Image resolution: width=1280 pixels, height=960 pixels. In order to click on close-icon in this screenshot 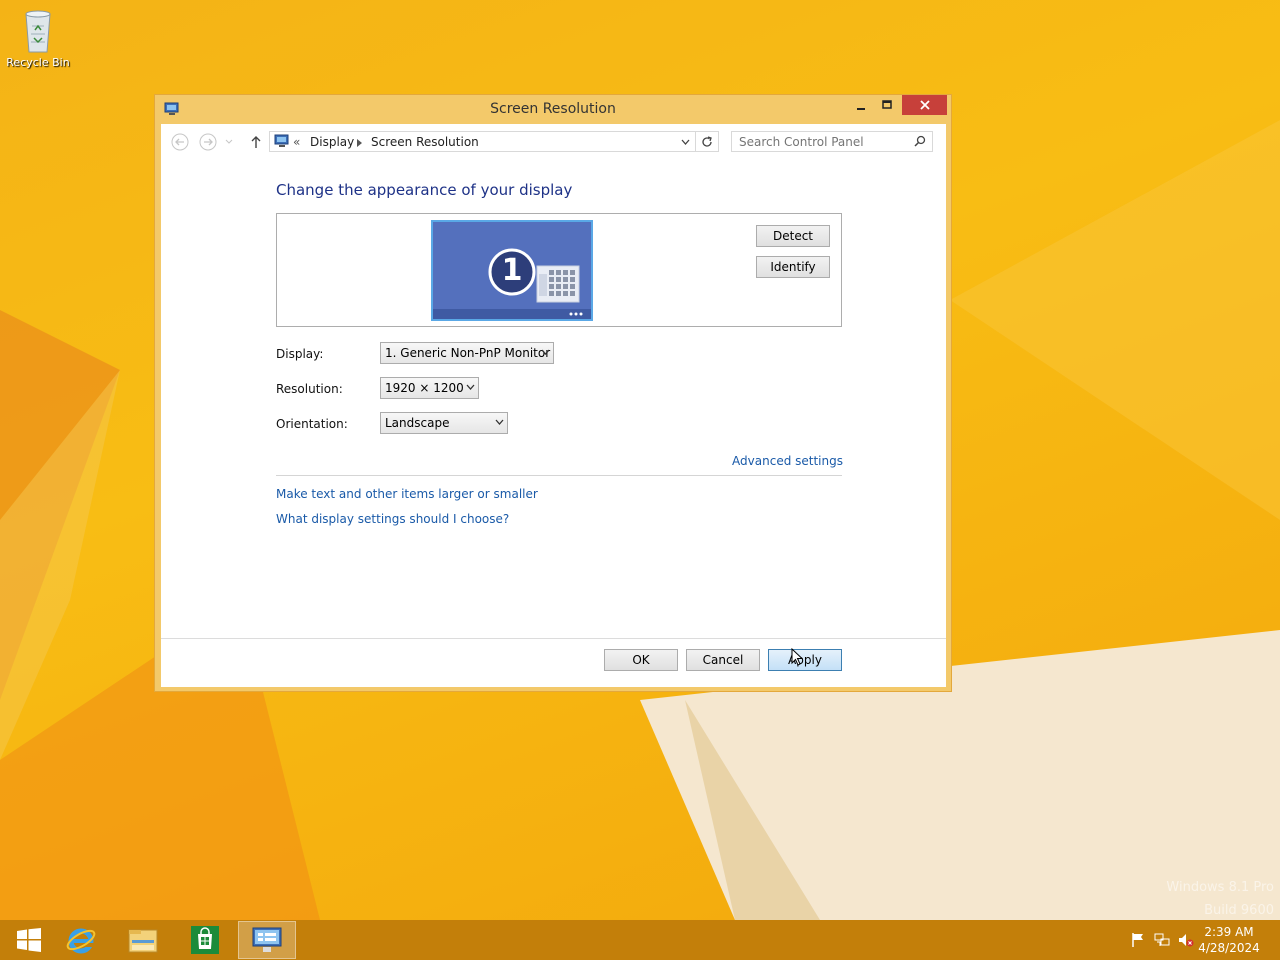, I will do `click(924, 105)`.